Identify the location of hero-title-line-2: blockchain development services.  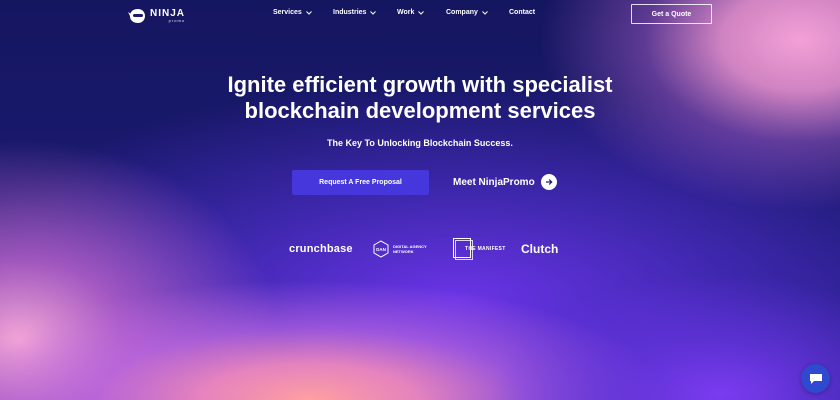
(420, 110).